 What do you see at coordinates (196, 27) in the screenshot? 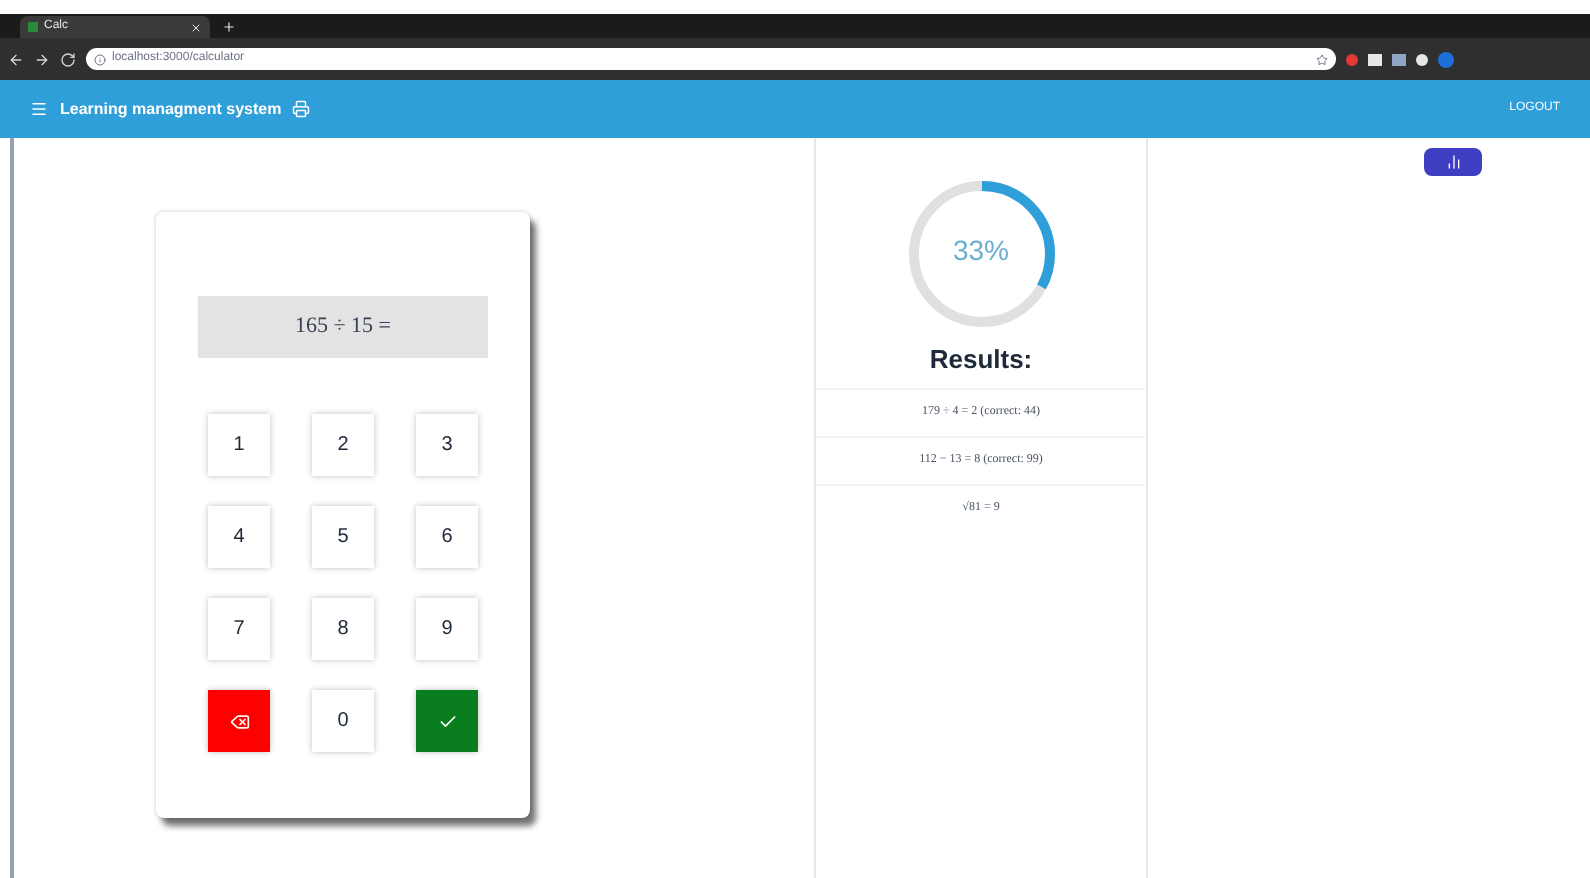
I see `close-icon` at bounding box center [196, 27].